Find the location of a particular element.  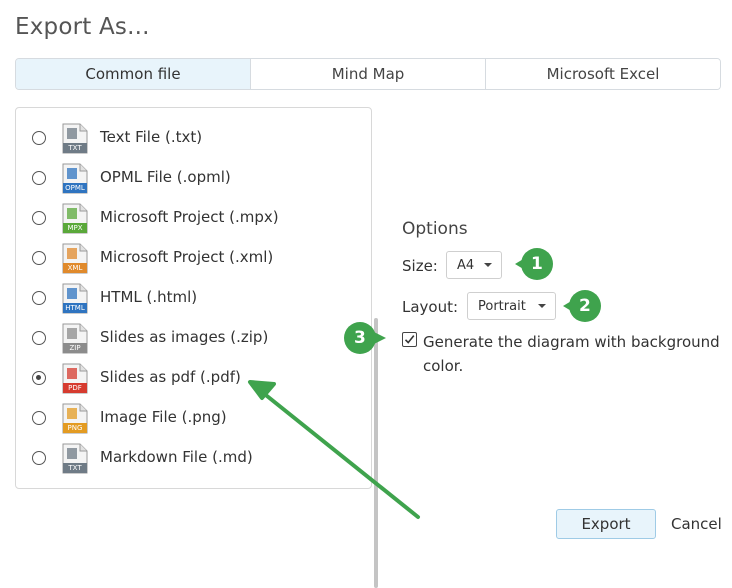

file-format-option: OPML OPML File (.opml) is located at coordinates (186, 179).